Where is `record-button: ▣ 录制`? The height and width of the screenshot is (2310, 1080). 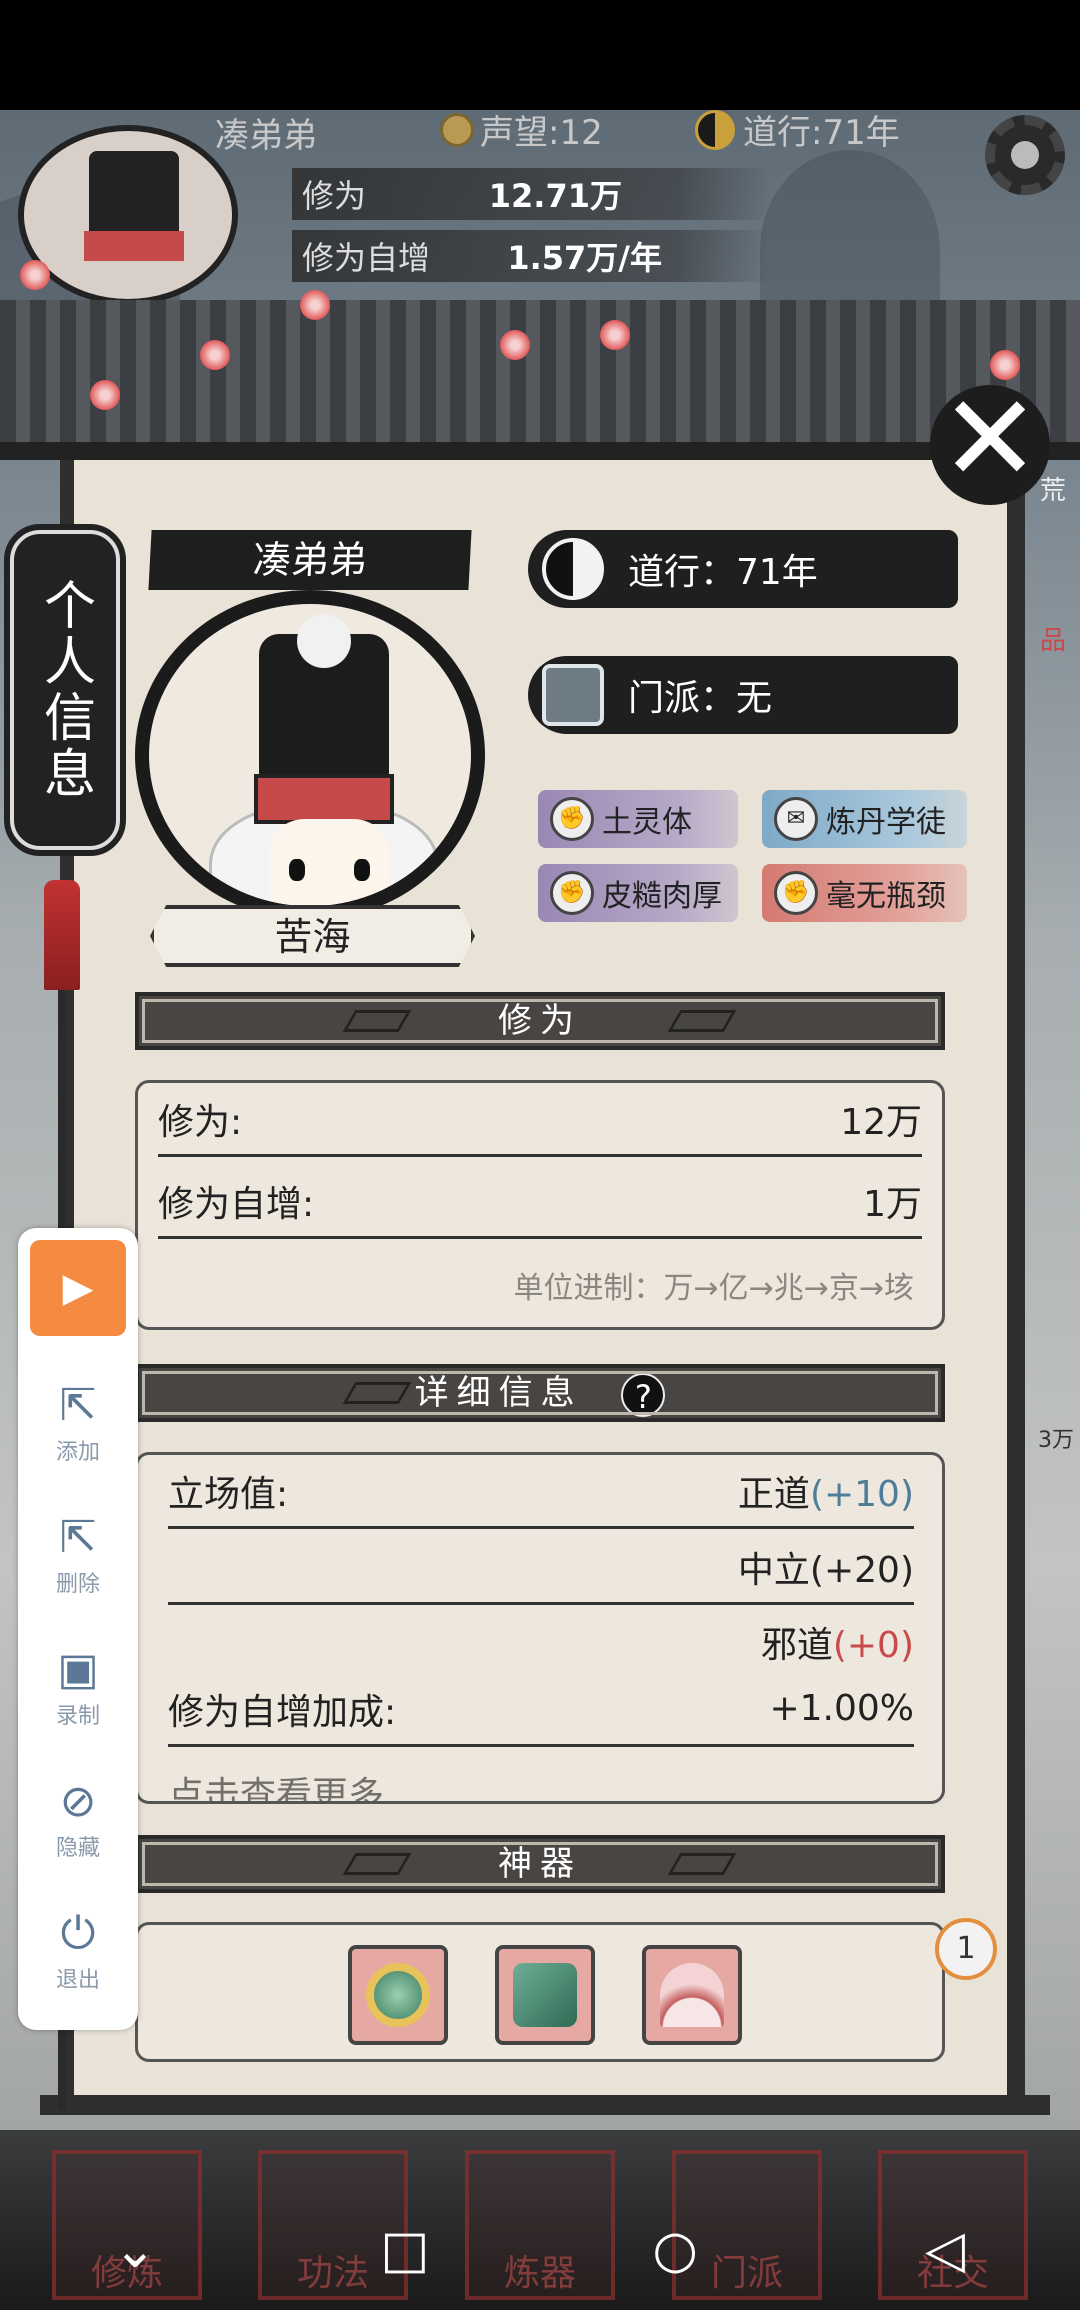 record-button: ▣ 录制 is located at coordinates (78, 1686).